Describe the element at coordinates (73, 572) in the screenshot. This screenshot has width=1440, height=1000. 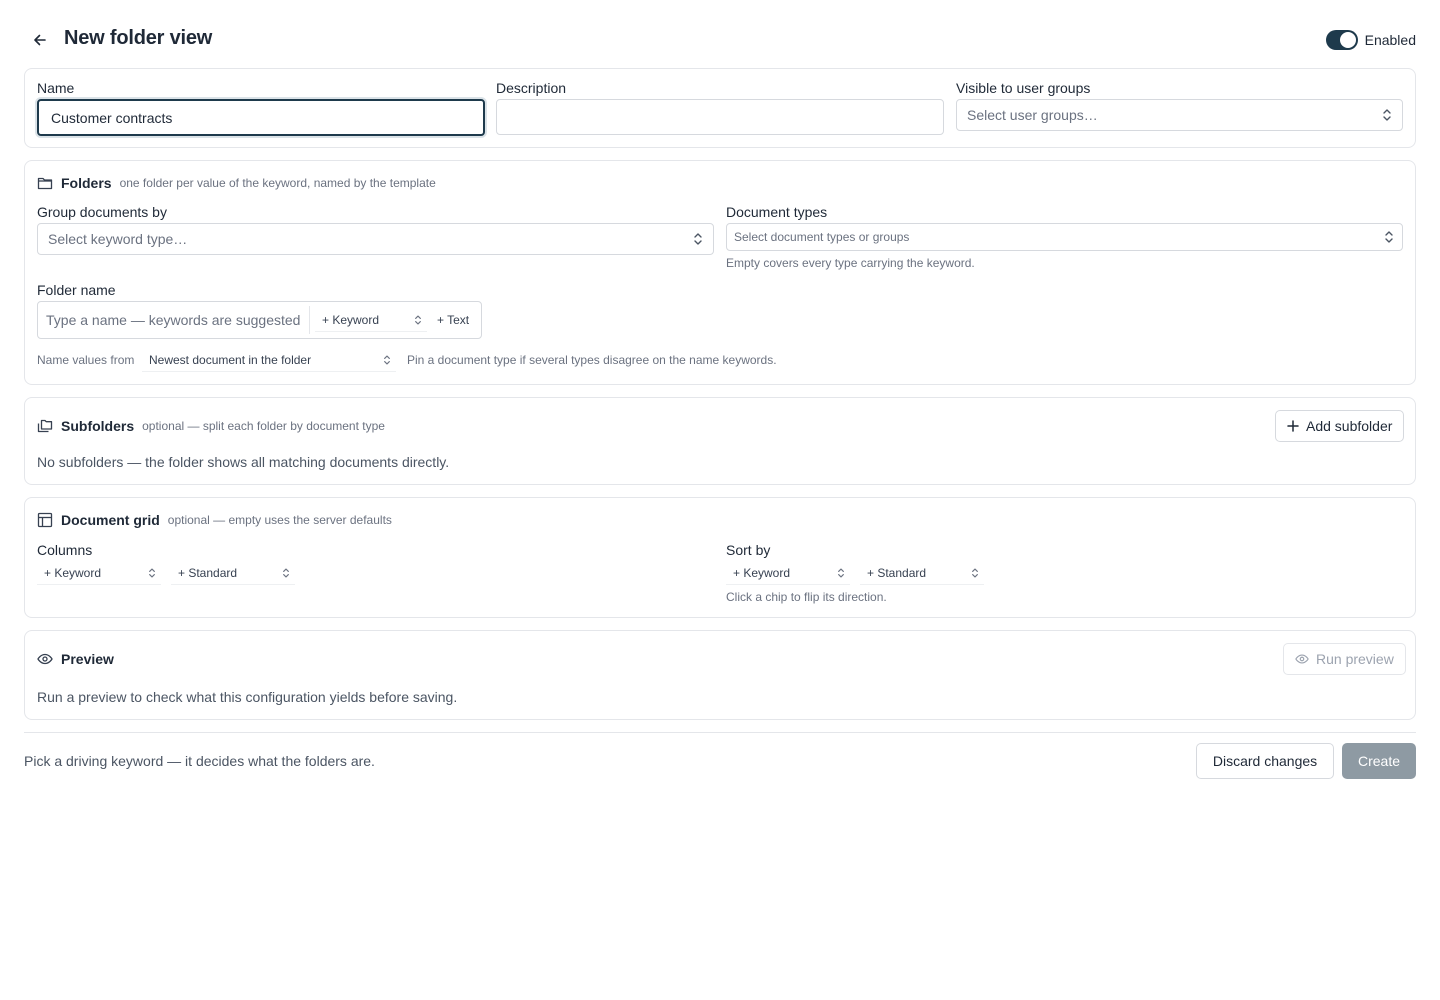
I see `columns-add-keyword-label: + Keyword` at that location.